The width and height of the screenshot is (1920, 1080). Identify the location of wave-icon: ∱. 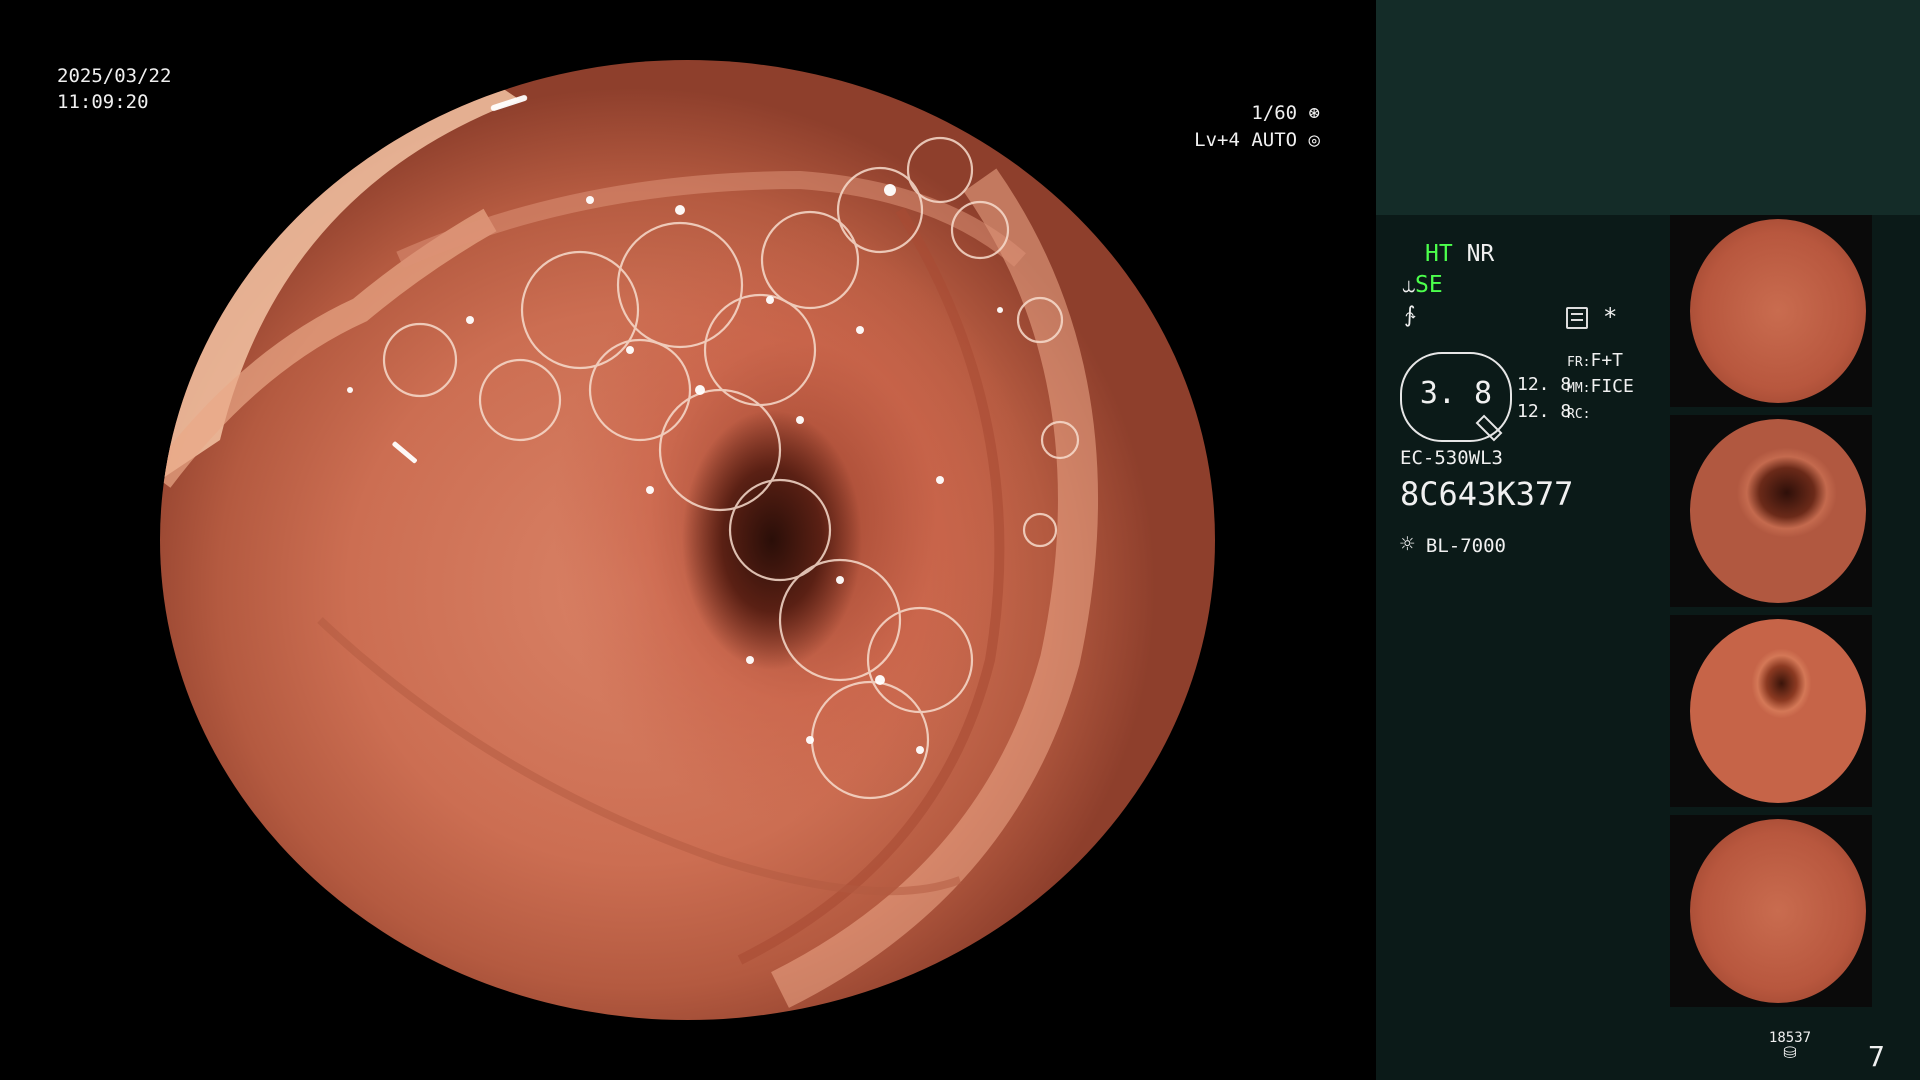
(1410, 315).